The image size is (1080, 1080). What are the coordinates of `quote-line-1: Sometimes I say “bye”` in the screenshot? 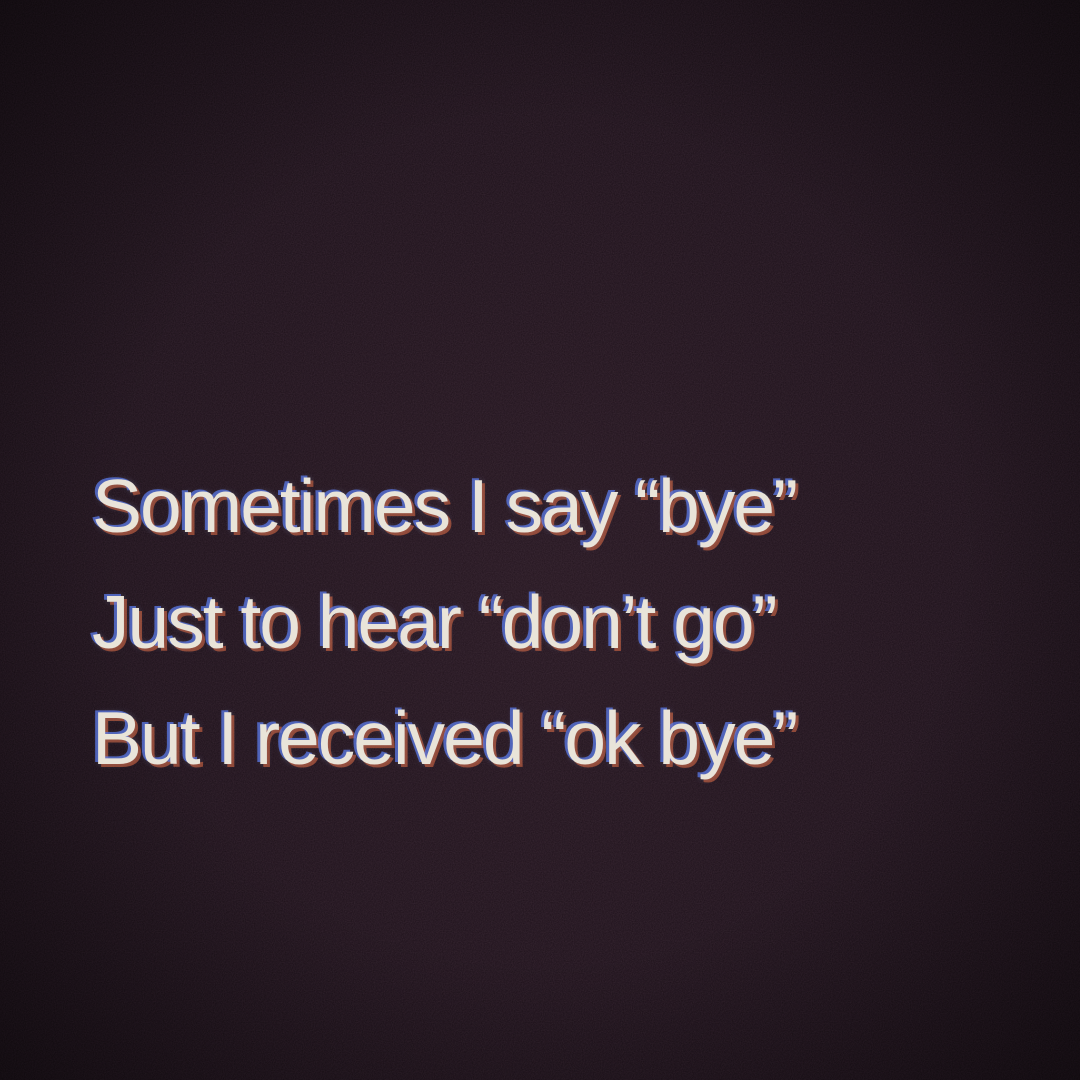 It's located at (445, 506).